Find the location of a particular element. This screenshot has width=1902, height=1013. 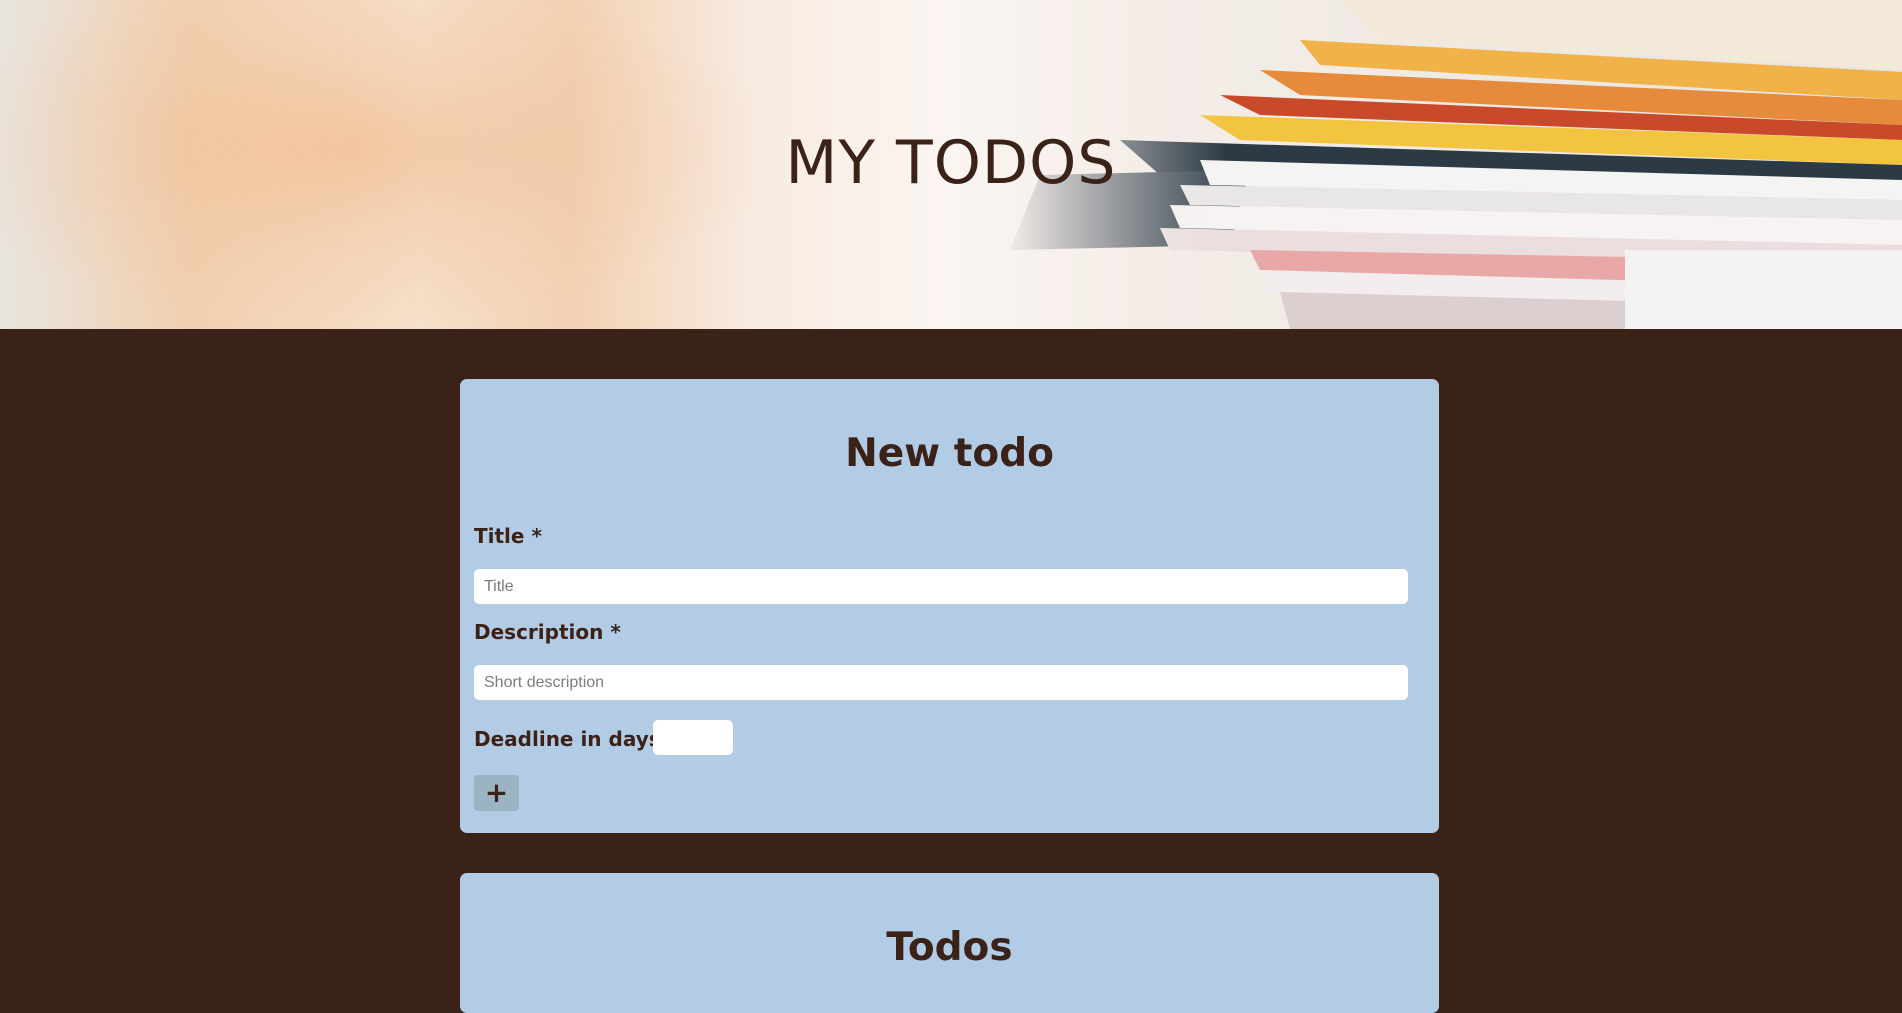

title-label: Title * is located at coordinates (508, 536).